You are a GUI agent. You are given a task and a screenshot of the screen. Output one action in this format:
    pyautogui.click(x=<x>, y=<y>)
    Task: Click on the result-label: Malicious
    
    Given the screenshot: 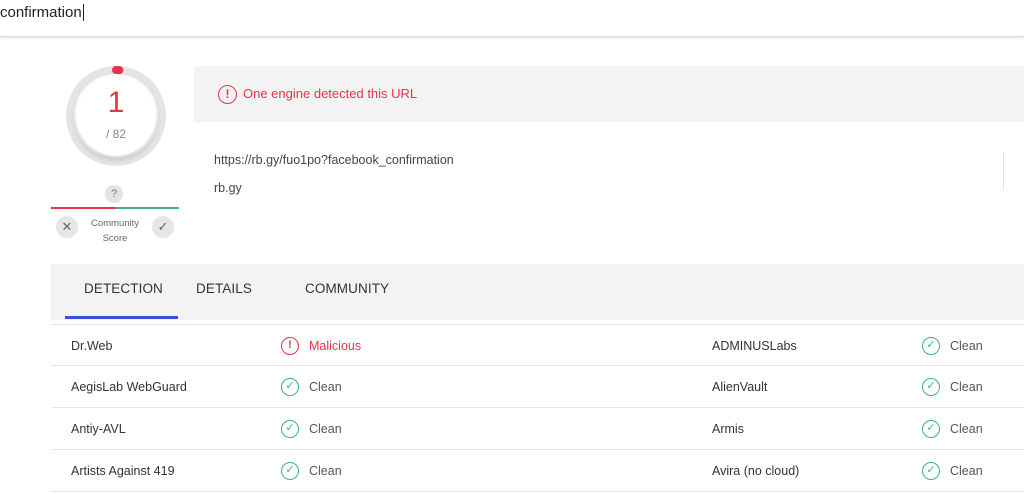 What is the action you would take?
    pyautogui.click(x=335, y=346)
    